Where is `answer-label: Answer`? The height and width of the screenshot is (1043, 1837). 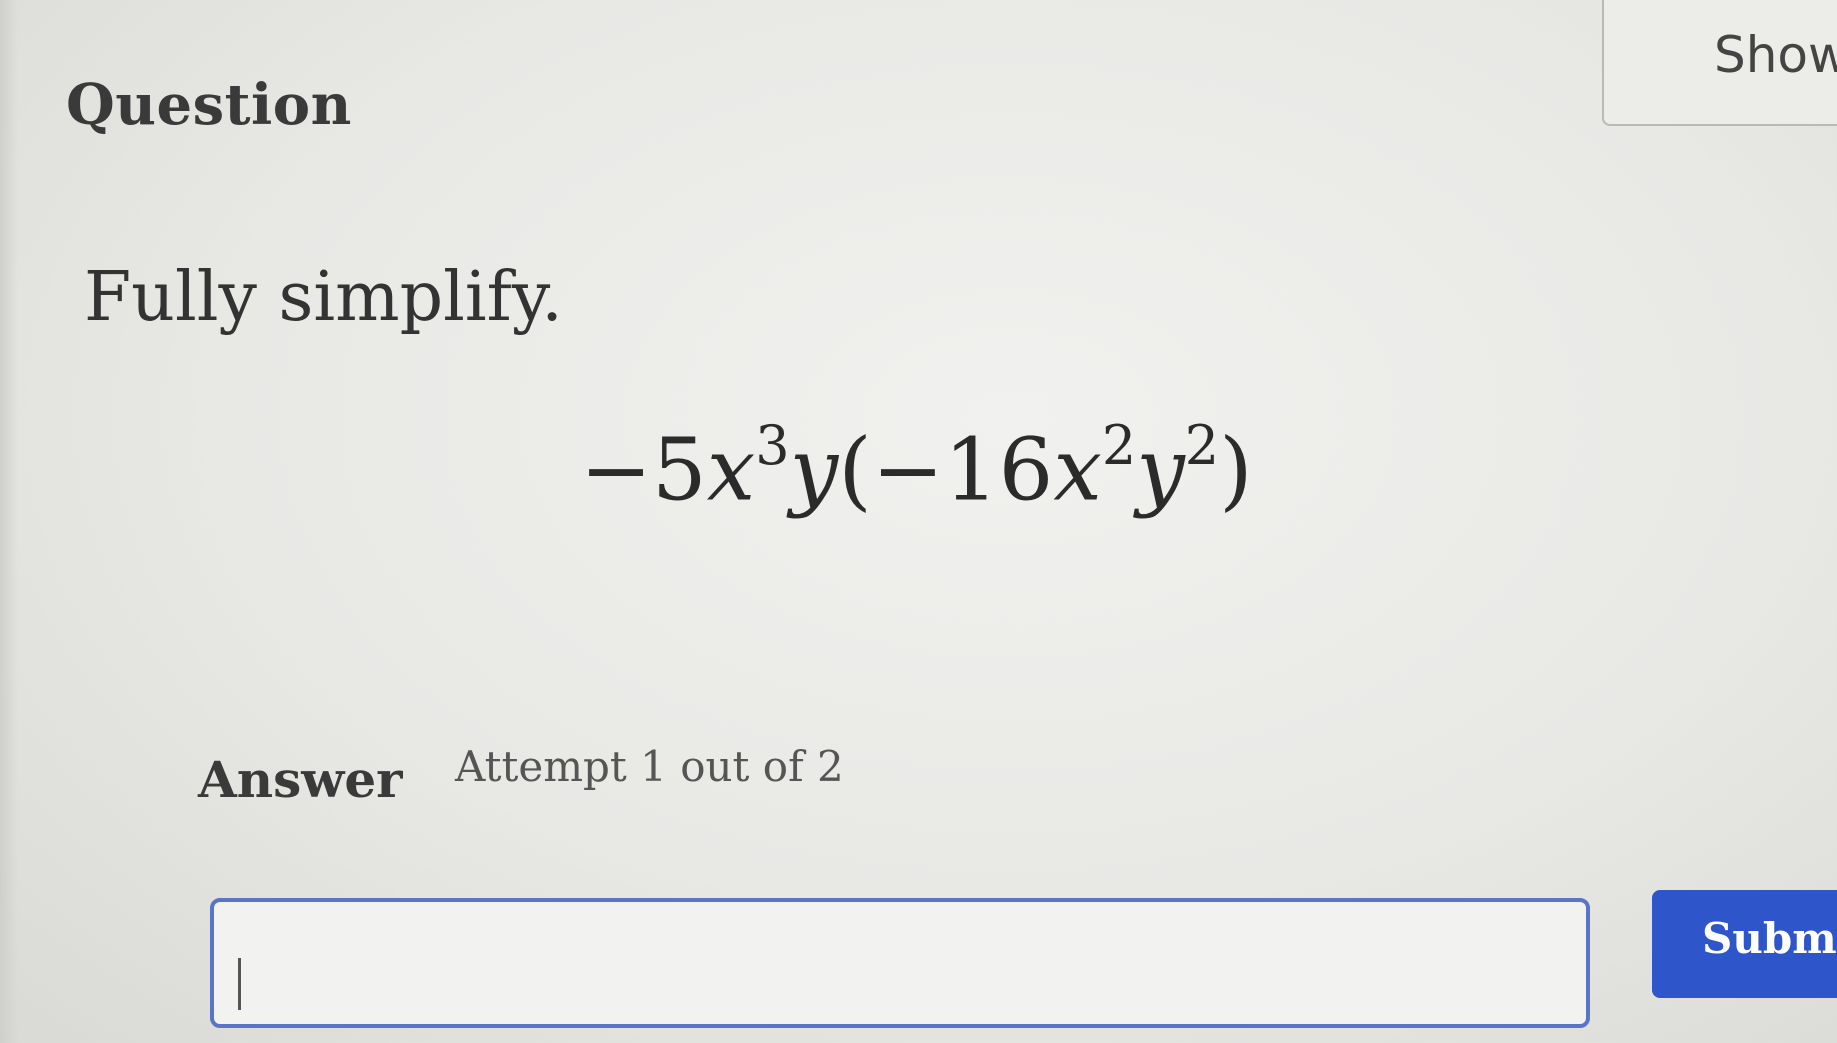 answer-label: Answer is located at coordinates (300, 779).